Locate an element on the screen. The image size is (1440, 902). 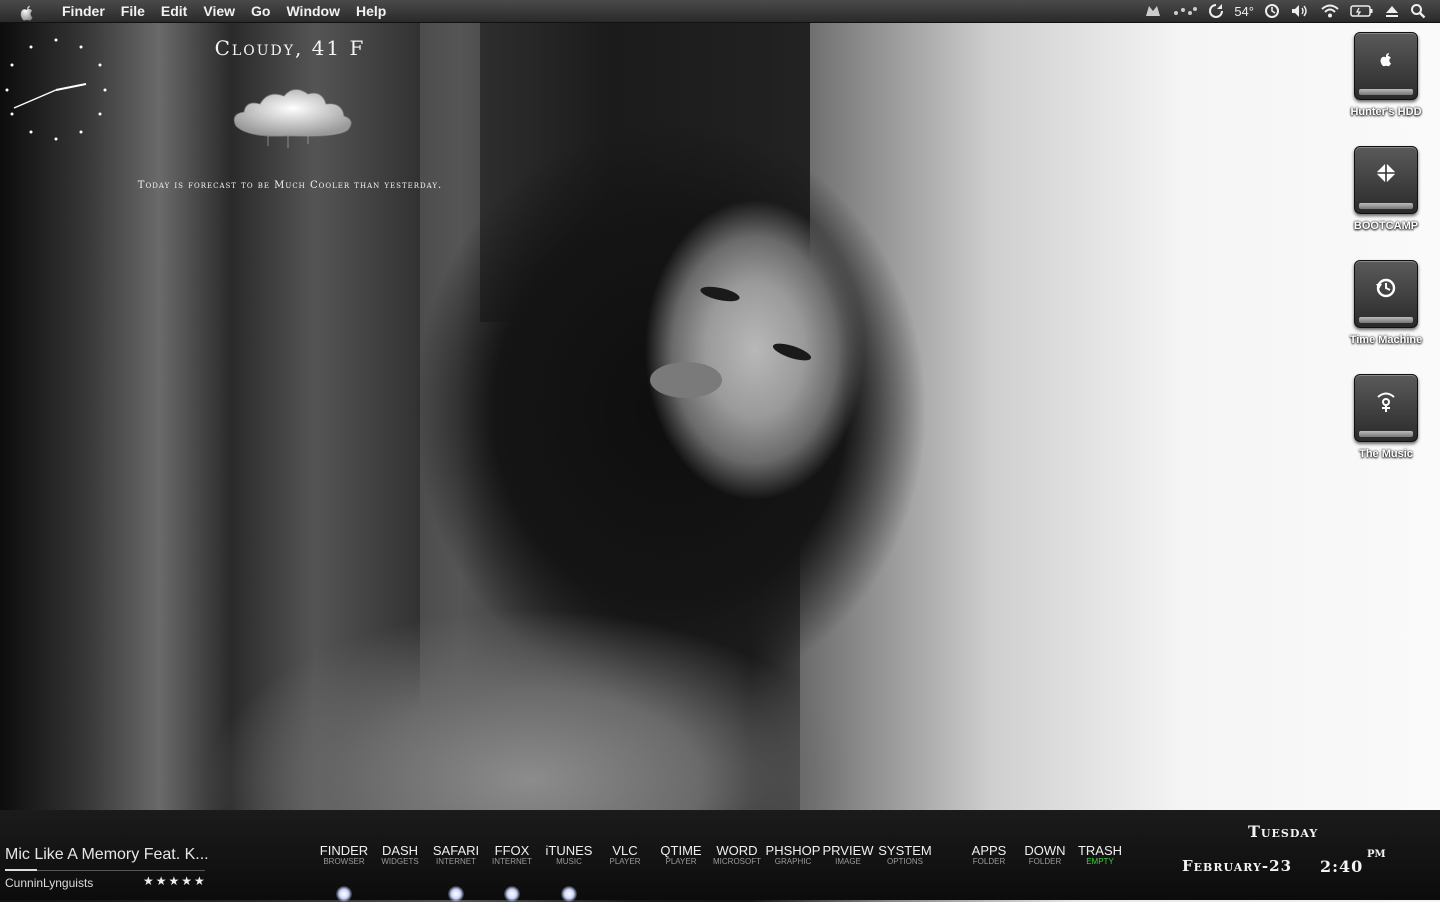
dock-item-label: WORD is located at coordinates (737, 850).